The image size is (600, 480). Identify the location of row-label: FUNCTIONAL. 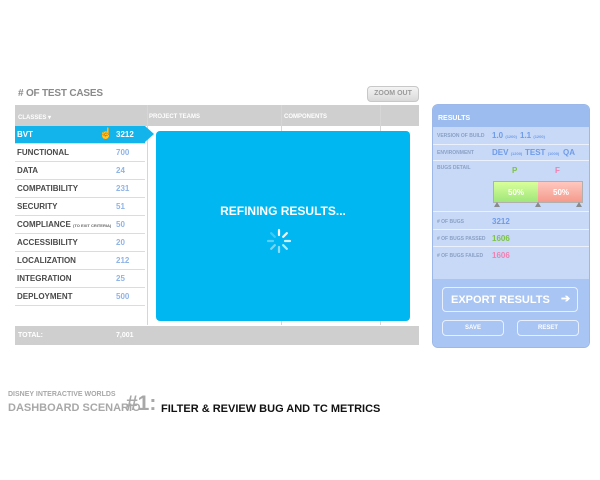
(43, 152).